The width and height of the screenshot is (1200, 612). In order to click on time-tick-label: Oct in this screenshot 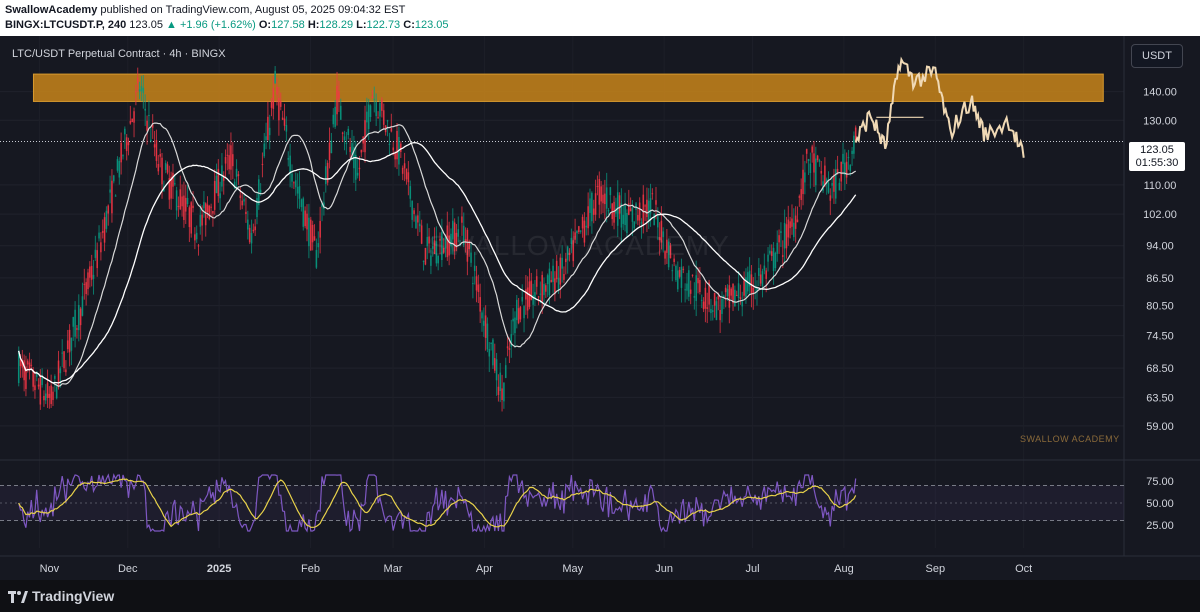, I will do `click(1023, 569)`.